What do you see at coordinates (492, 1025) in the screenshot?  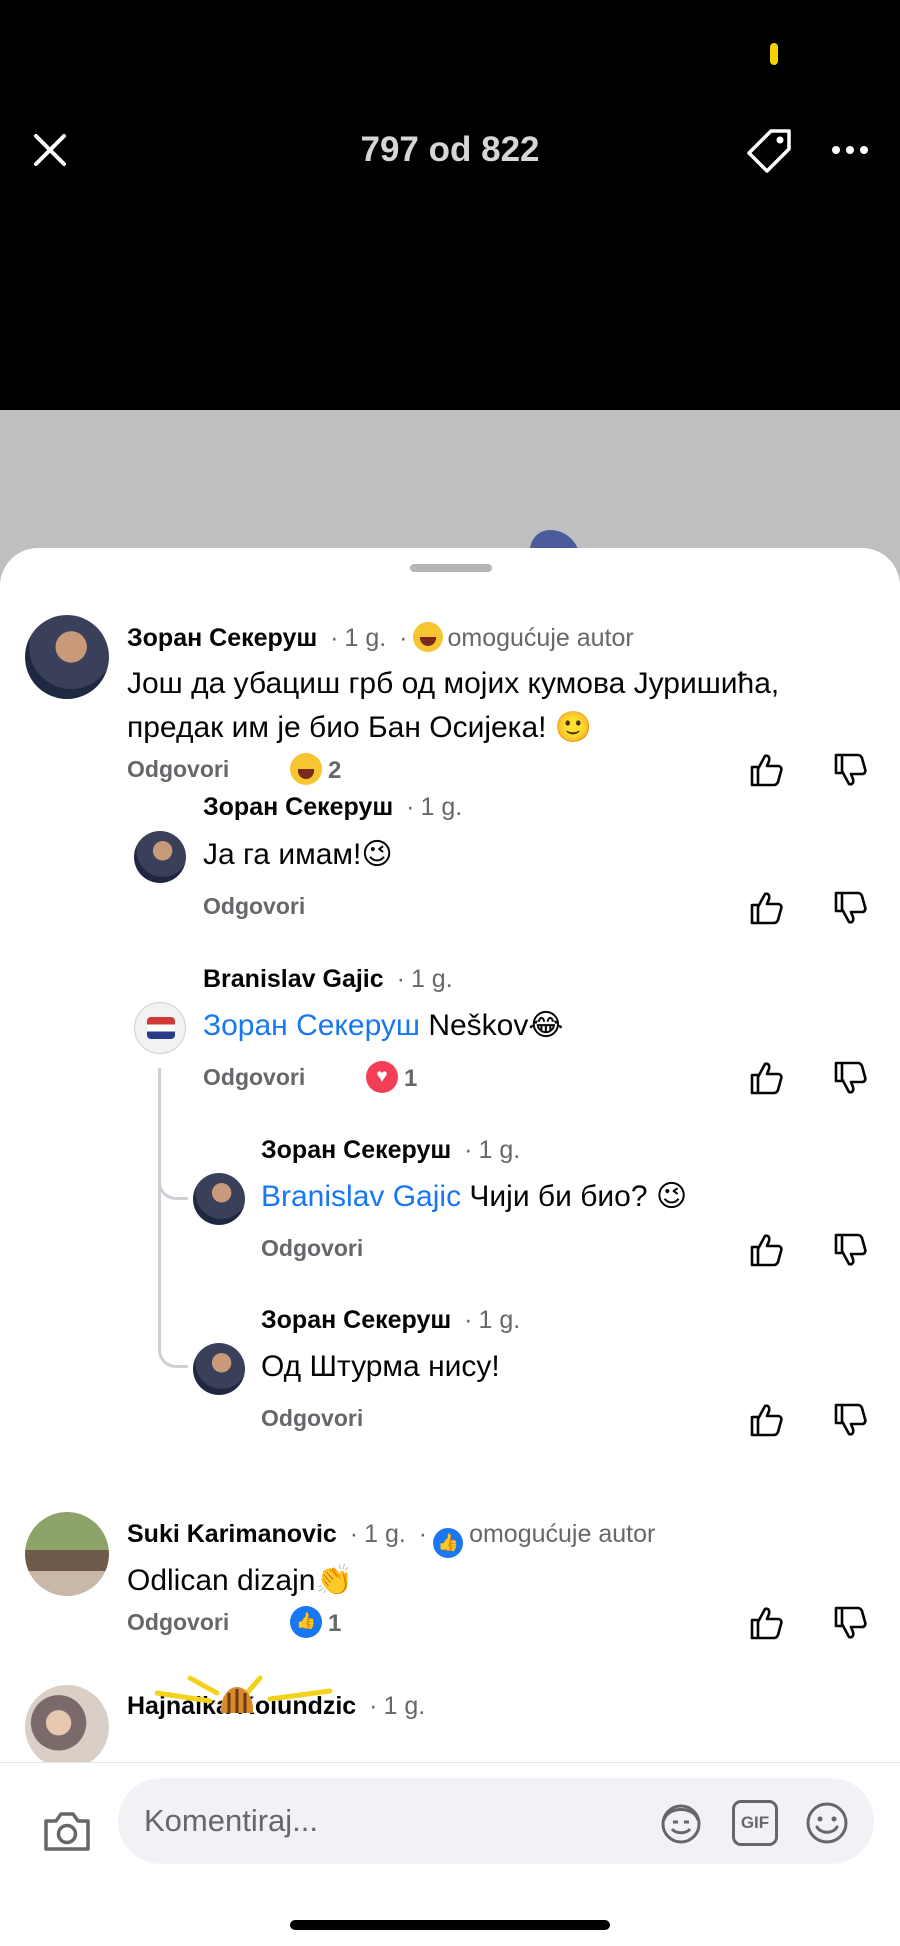 I see `comment-text-rest: Neškov😂` at bounding box center [492, 1025].